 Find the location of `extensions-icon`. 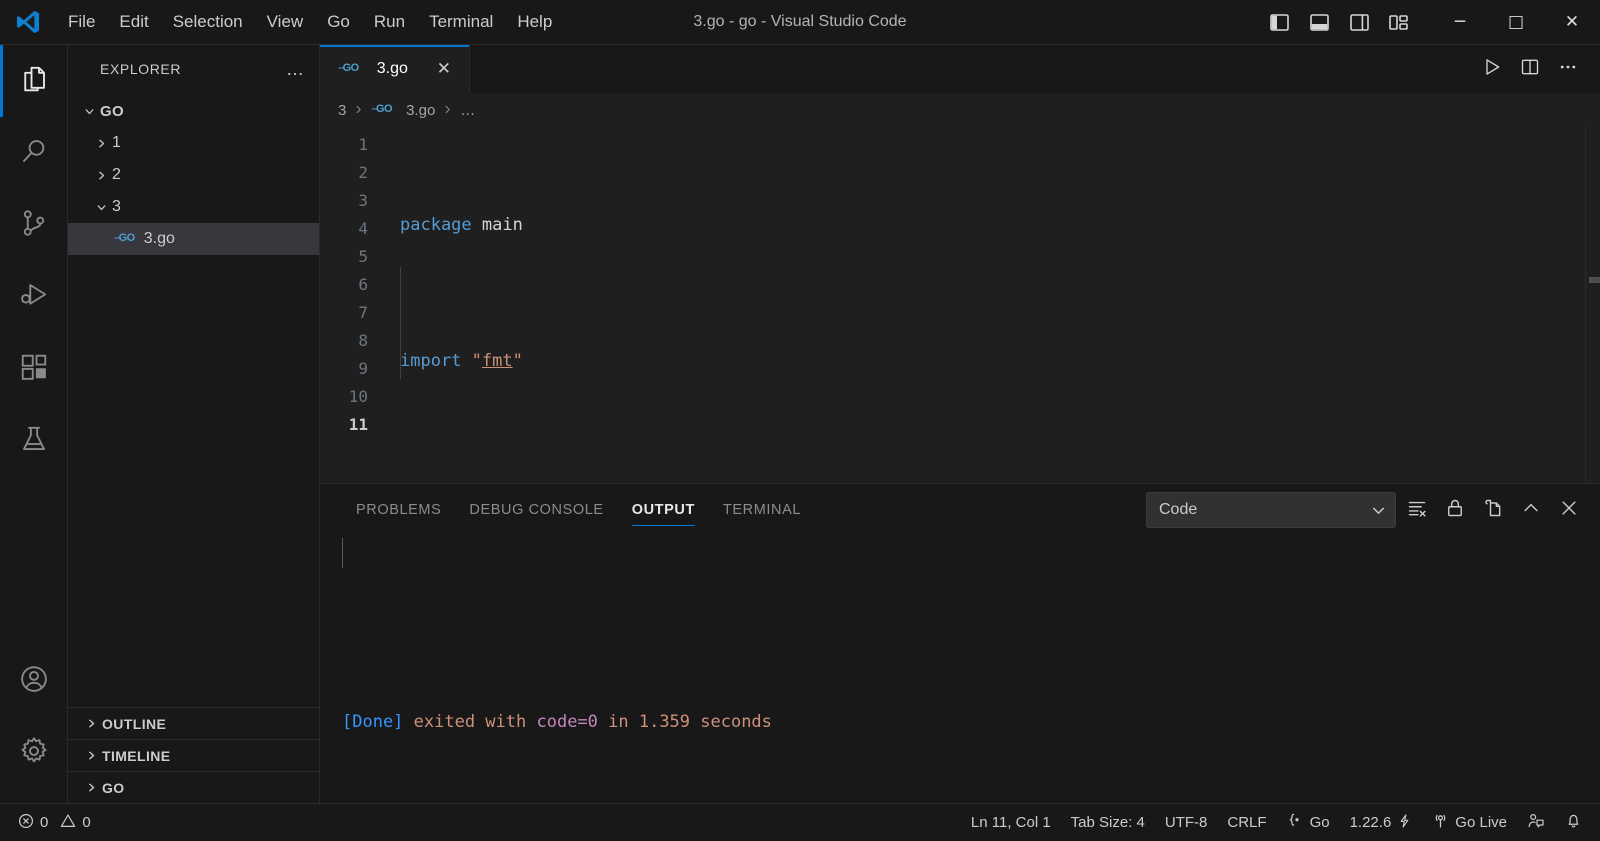

extensions-icon is located at coordinates (34, 369).